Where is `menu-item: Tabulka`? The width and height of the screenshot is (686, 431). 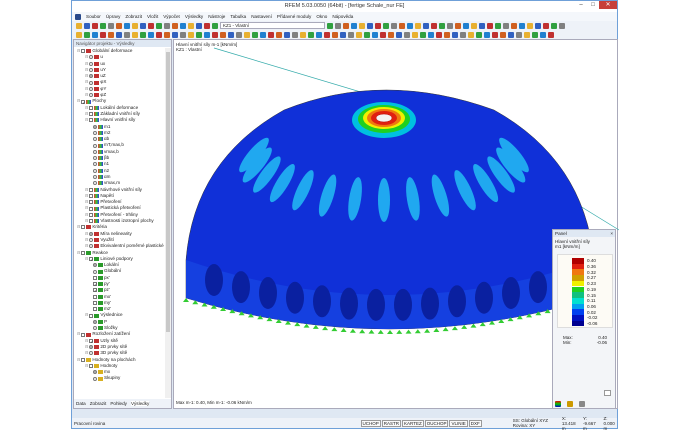 menu-item: Tabulka is located at coordinates (238, 16).